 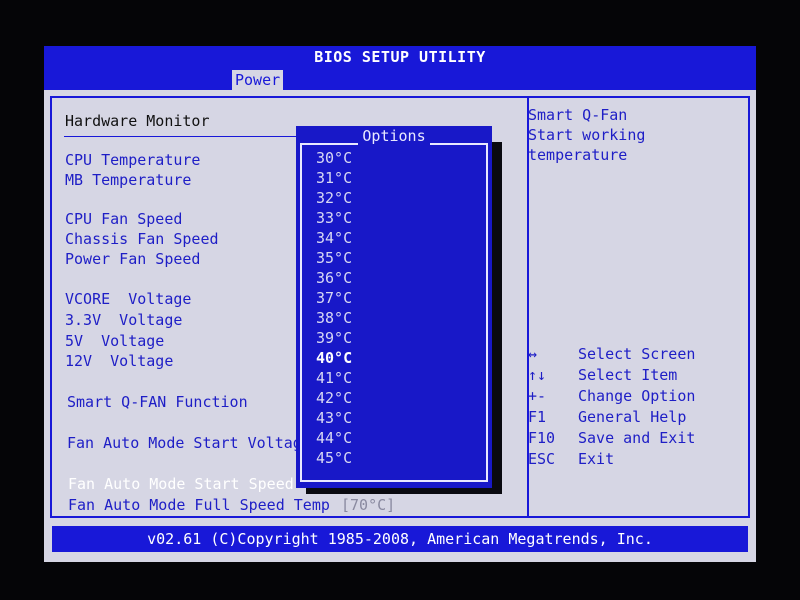 What do you see at coordinates (189, 443) in the screenshot?
I see `fan-auto-start-voltage-item: Fan Auto Mode Start Voltage` at bounding box center [189, 443].